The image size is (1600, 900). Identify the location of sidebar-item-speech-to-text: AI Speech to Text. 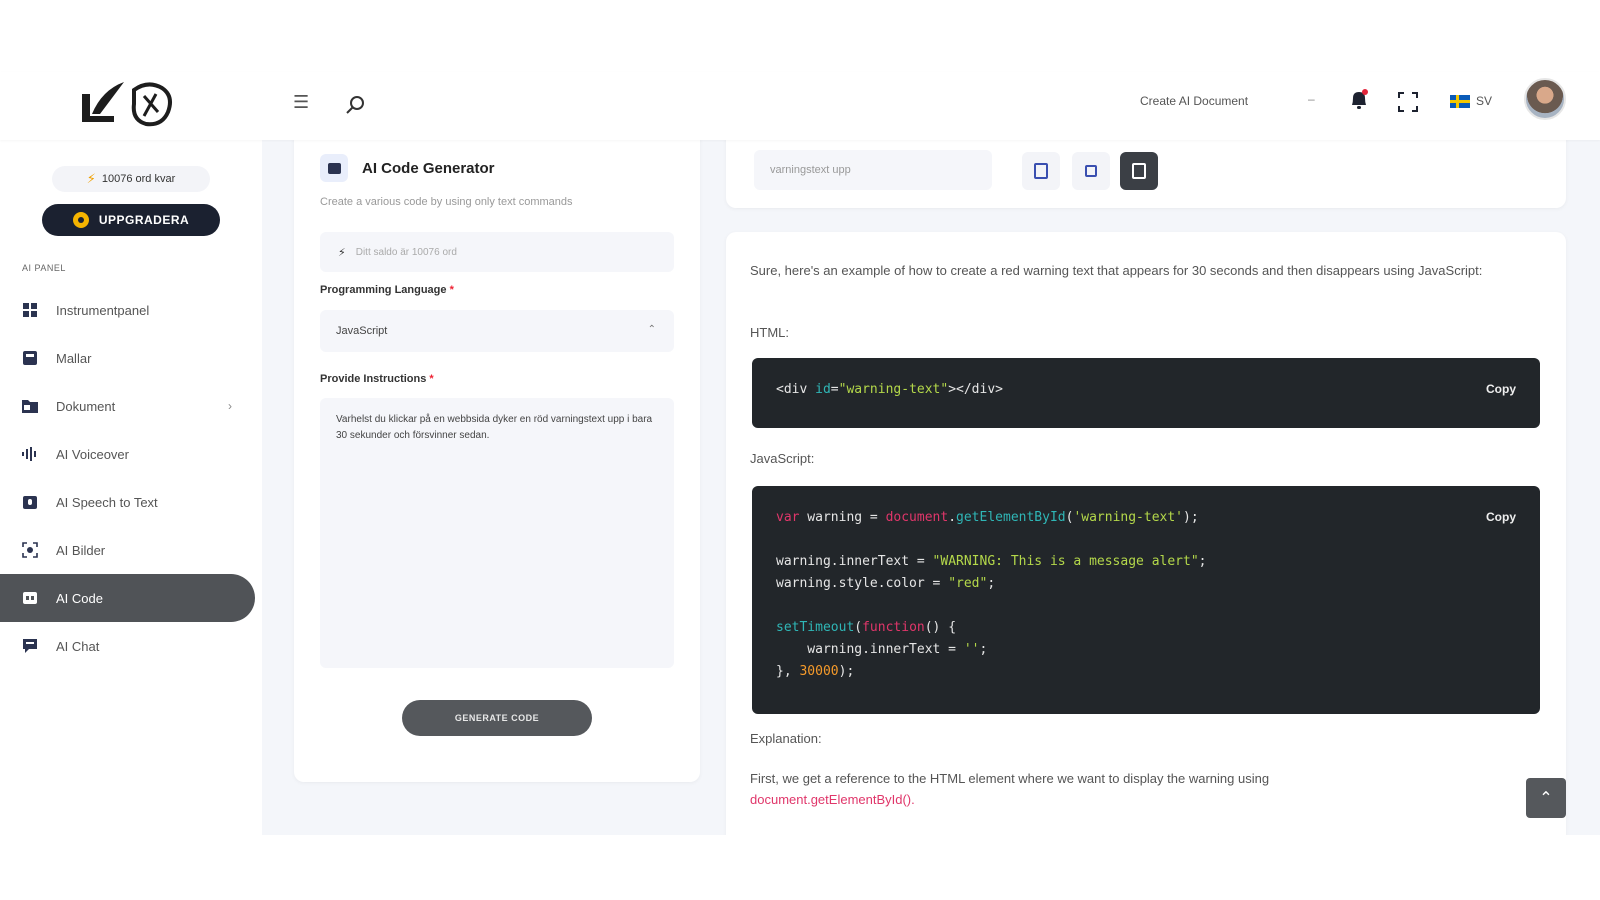
(131, 502).